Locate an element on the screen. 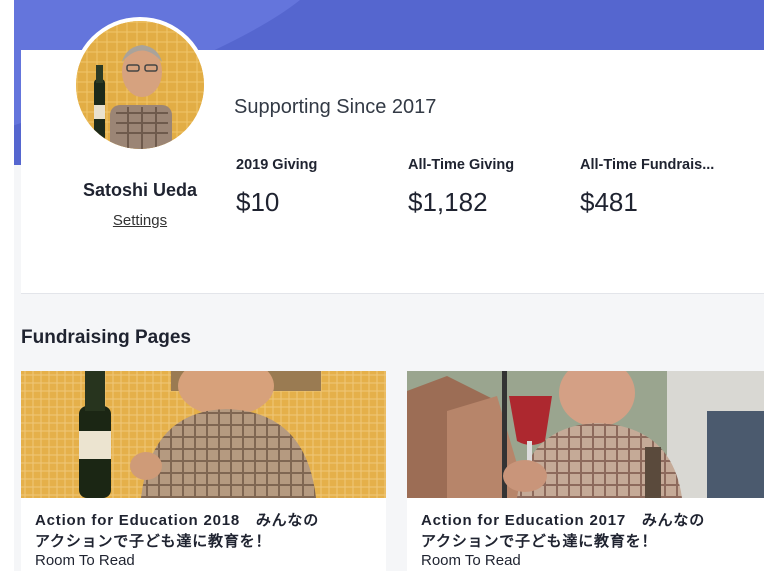  page-edge is located at coordinates (7, 285).